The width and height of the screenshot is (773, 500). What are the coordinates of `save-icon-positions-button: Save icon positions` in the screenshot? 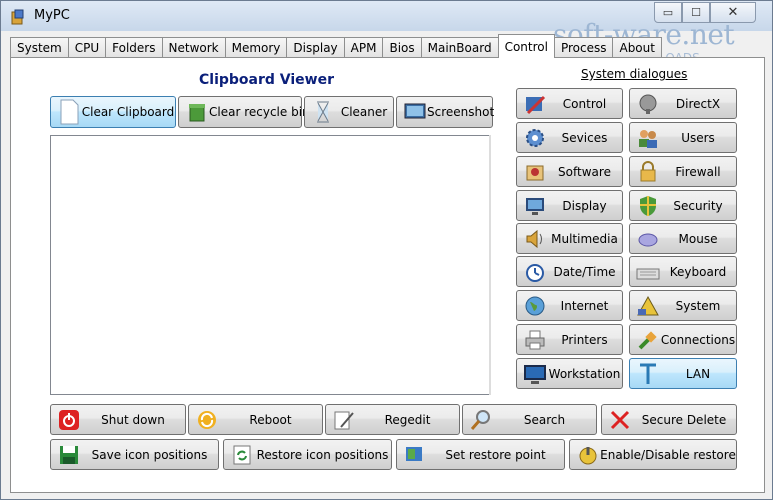 It's located at (134, 454).